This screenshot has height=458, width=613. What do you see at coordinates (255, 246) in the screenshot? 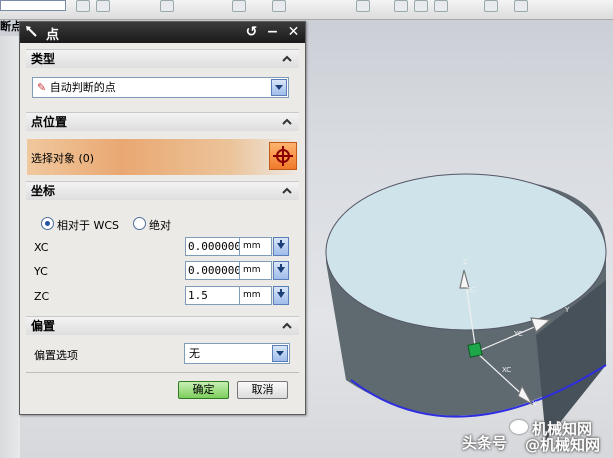
I see `xc-unit: mm` at bounding box center [255, 246].